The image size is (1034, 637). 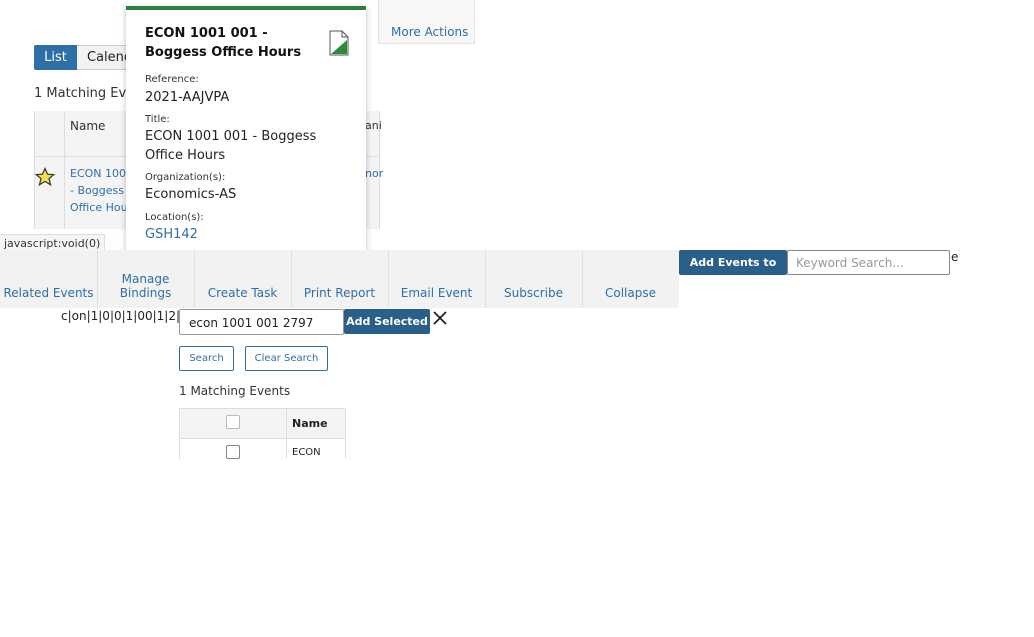 What do you see at coordinates (430, 32) in the screenshot?
I see `more-actions-label: More Actions` at bounding box center [430, 32].